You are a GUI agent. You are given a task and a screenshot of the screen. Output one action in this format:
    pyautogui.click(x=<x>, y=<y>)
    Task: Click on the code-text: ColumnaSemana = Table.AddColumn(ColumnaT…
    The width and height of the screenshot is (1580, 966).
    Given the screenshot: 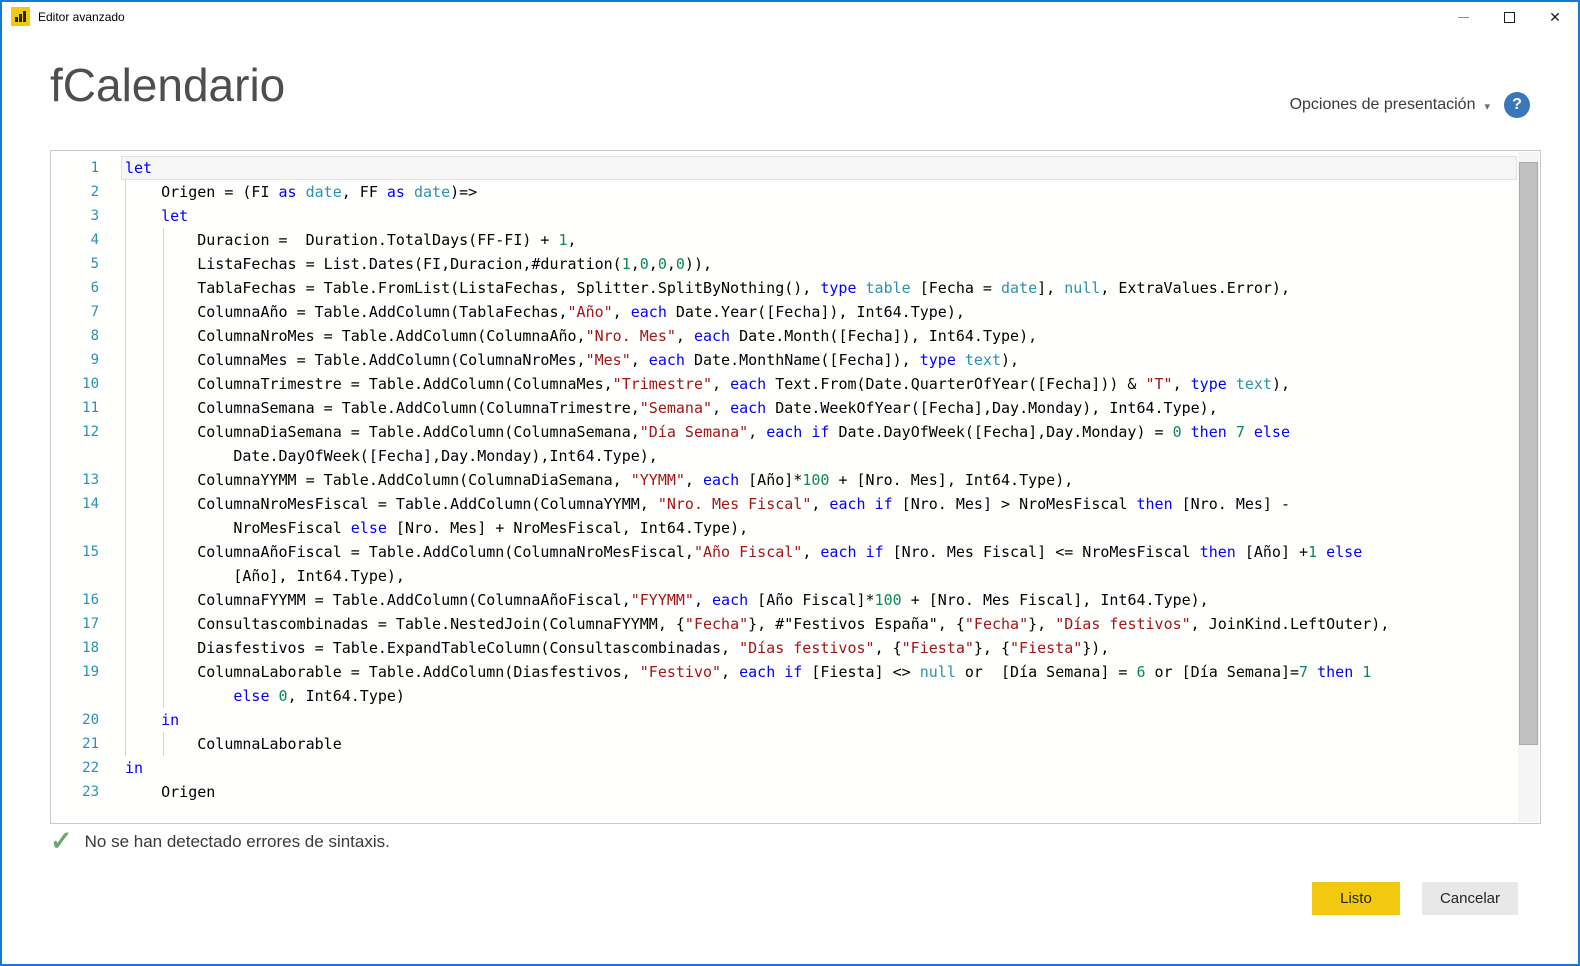 What is the action you would take?
    pyautogui.click(x=671, y=408)
    